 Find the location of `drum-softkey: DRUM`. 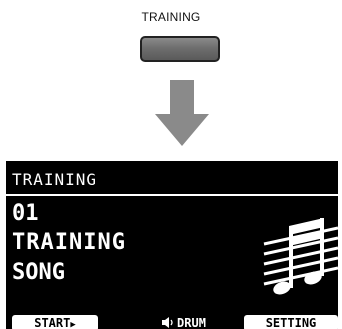

drum-softkey: DRUM is located at coordinates (184, 322).